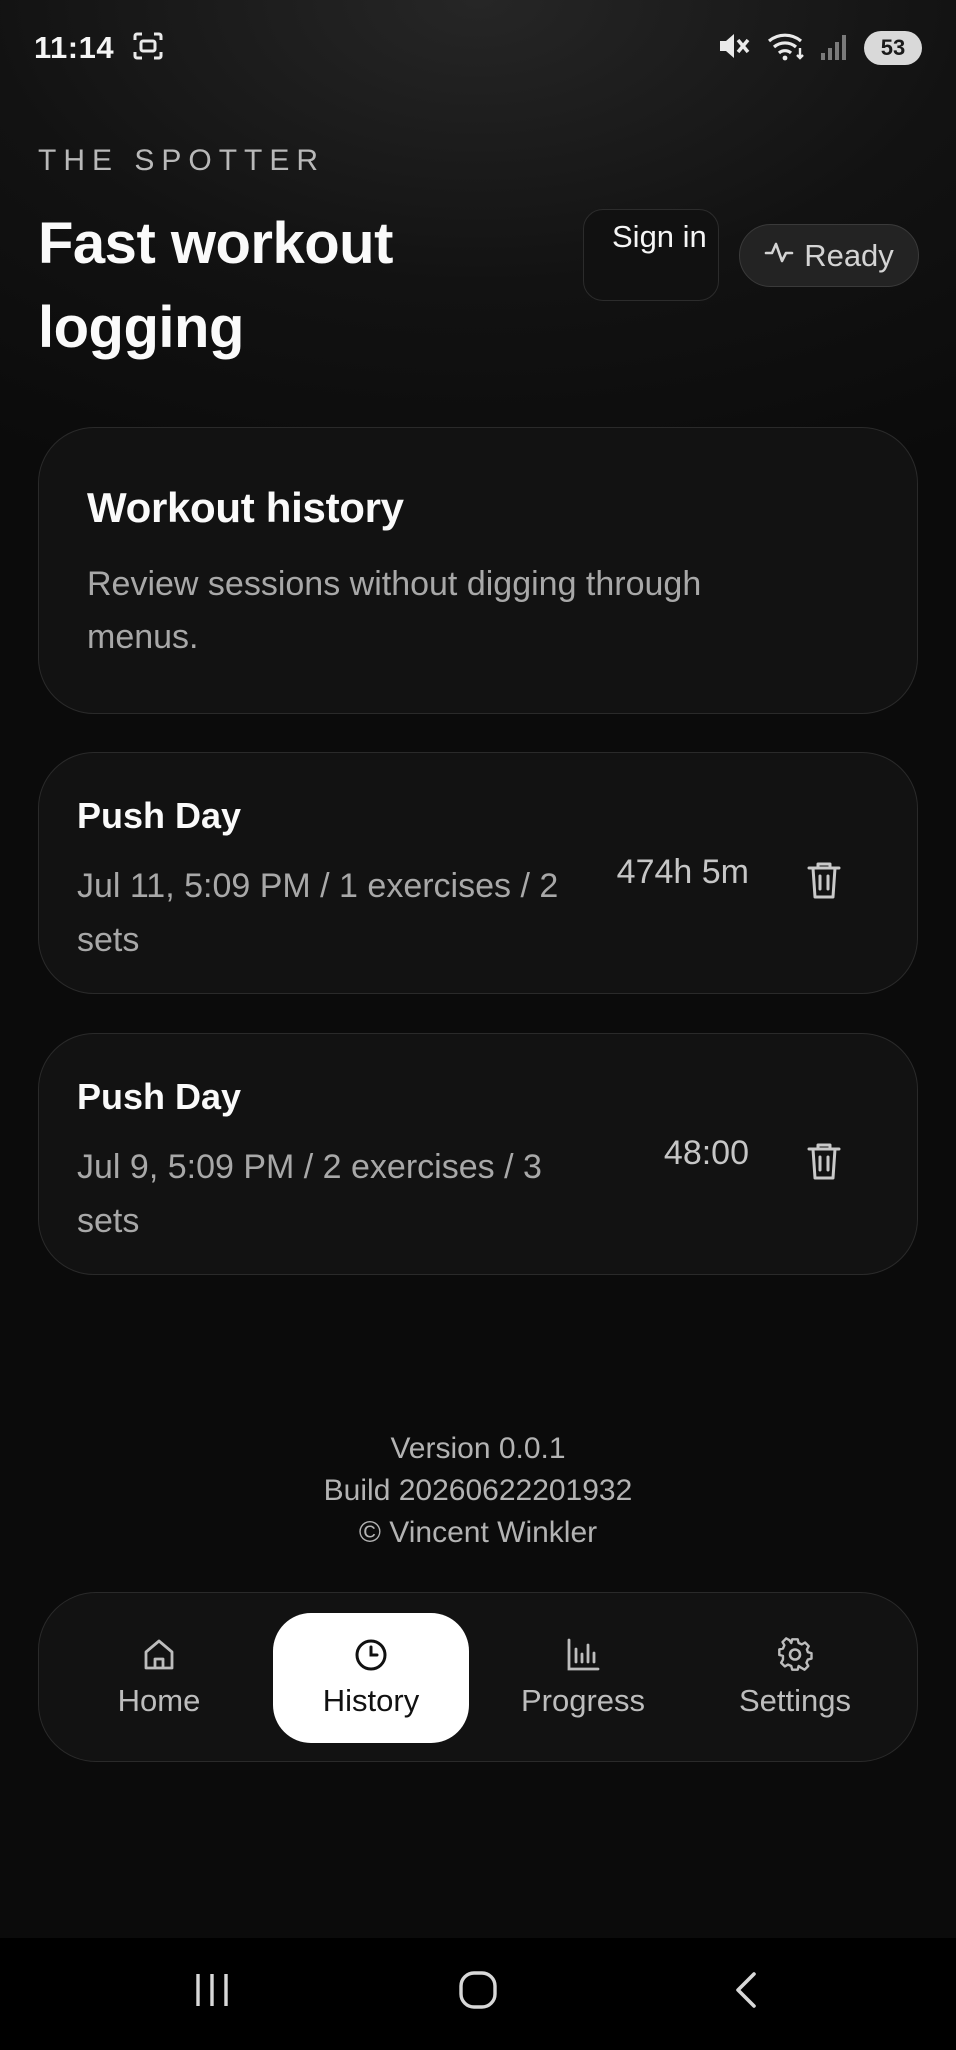 This screenshot has width=956, height=2050. I want to click on gear-icon, so click(795, 1654).